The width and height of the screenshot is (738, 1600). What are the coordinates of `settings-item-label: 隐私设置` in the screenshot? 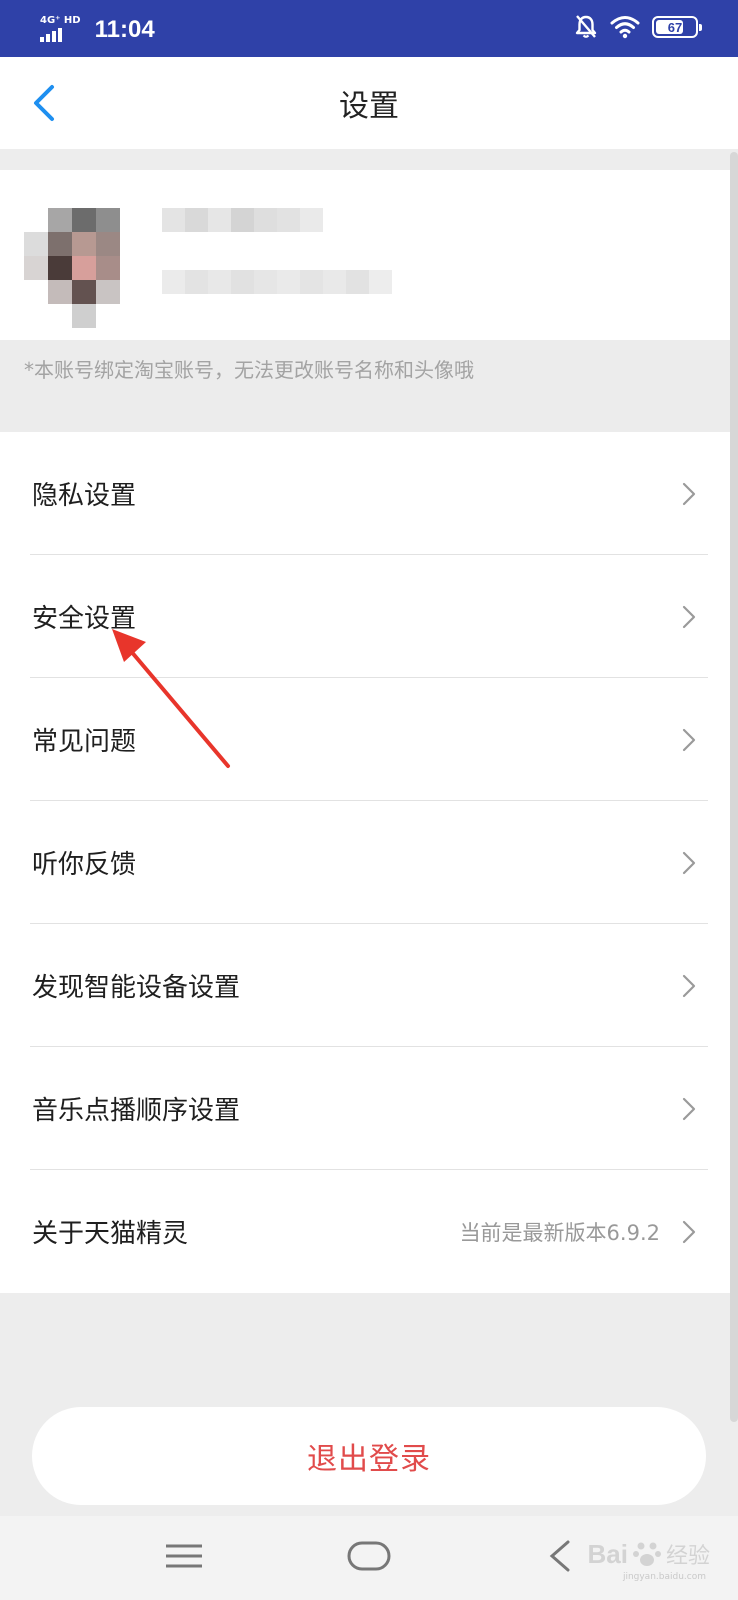 It's located at (84, 496).